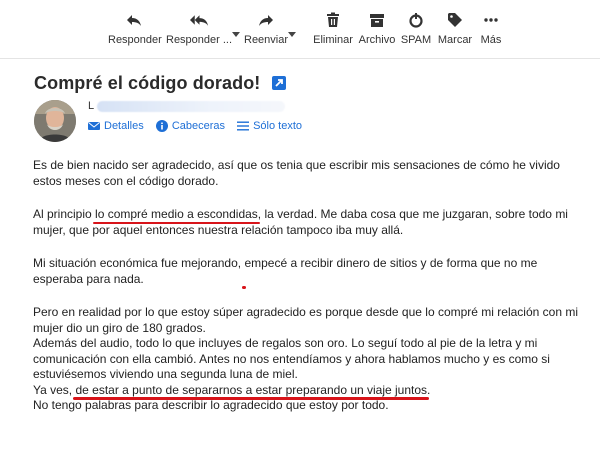 The image size is (600, 450). What do you see at coordinates (64, 214) in the screenshot?
I see `paragraph-2-start: Al principio` at bounding box center [64, 214].